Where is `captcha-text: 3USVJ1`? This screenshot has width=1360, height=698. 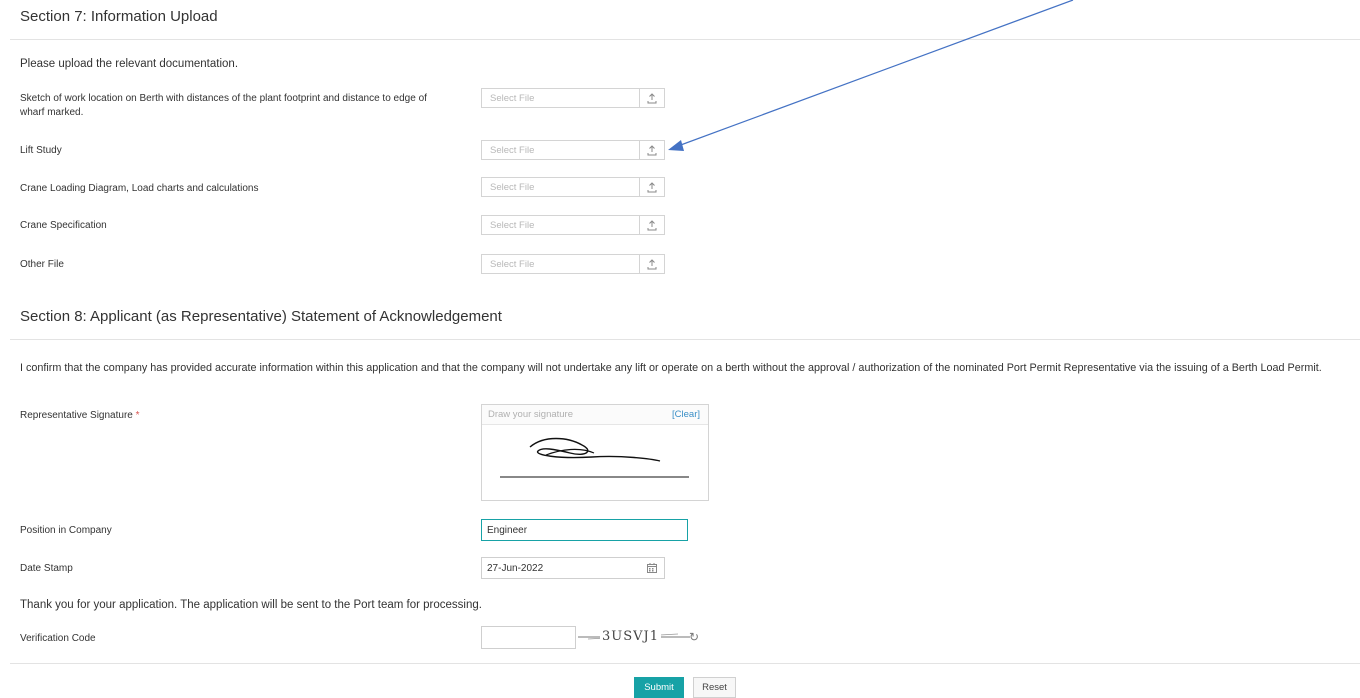
captcha-text: 3USVJ1 is located at coordinates (631, 636).